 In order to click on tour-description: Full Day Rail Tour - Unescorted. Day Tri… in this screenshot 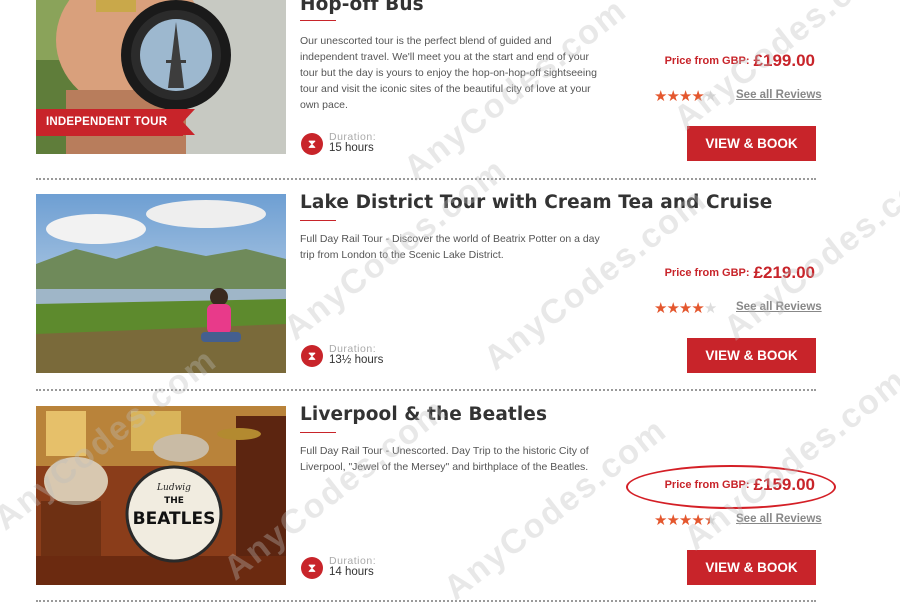, I will do `click(444, 459)`.